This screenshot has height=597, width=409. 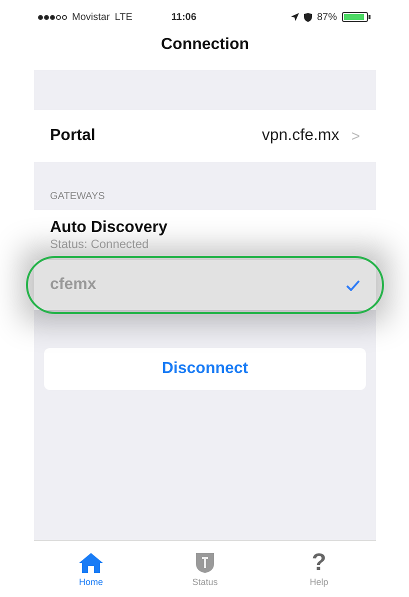 What do you see at coordinates (91, 563) in the screenshot?
I see `house-icon` at bounding box center [91, 563].